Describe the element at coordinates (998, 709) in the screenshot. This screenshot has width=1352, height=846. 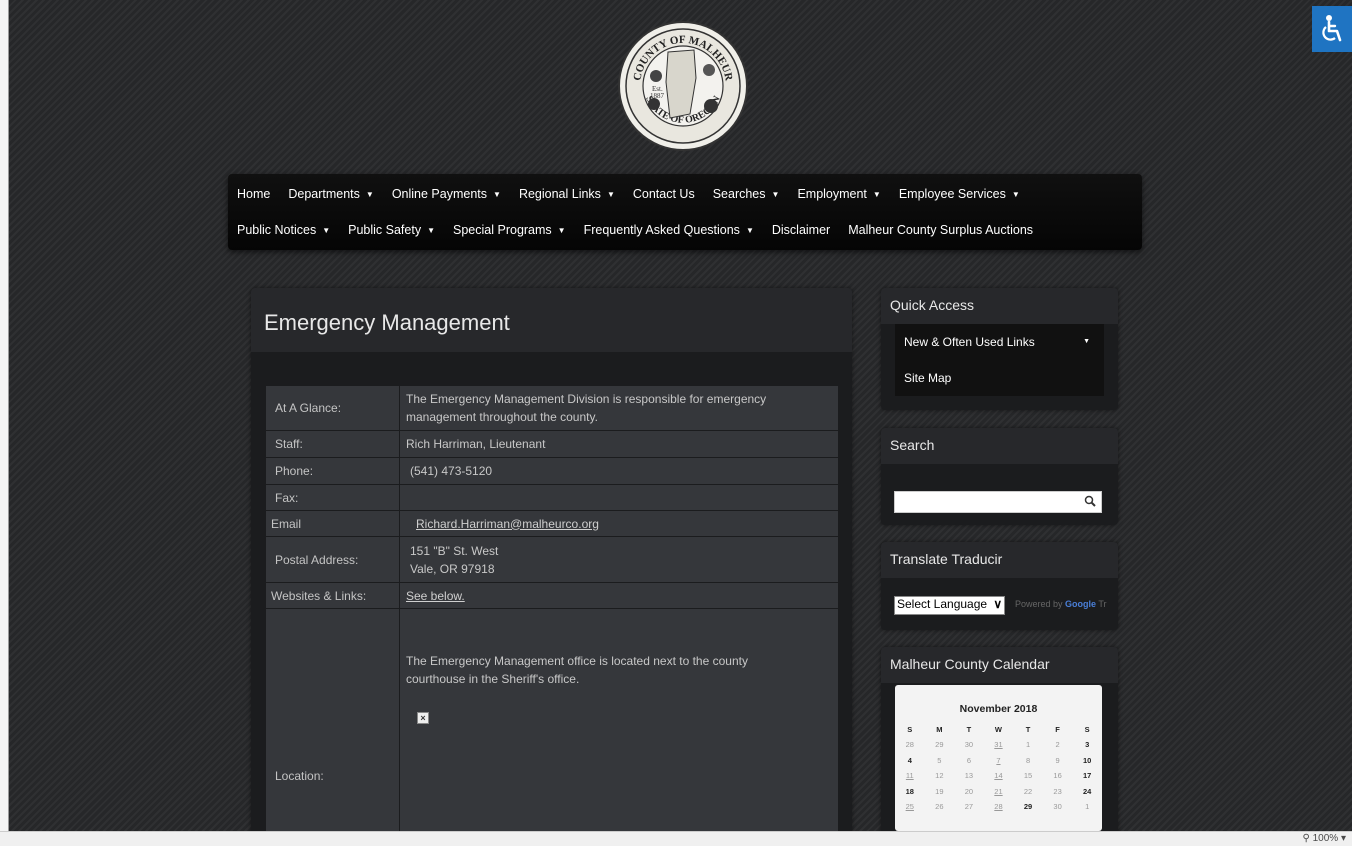
I see `calendar-month: November 2018` at that location.